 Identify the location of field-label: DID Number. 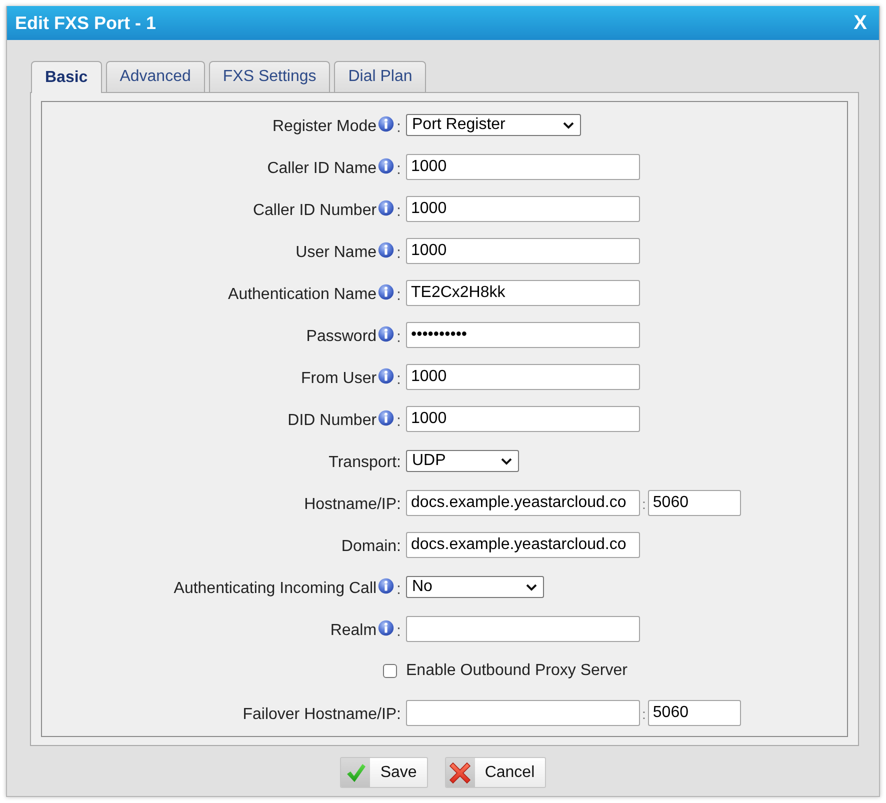
(332, 421).